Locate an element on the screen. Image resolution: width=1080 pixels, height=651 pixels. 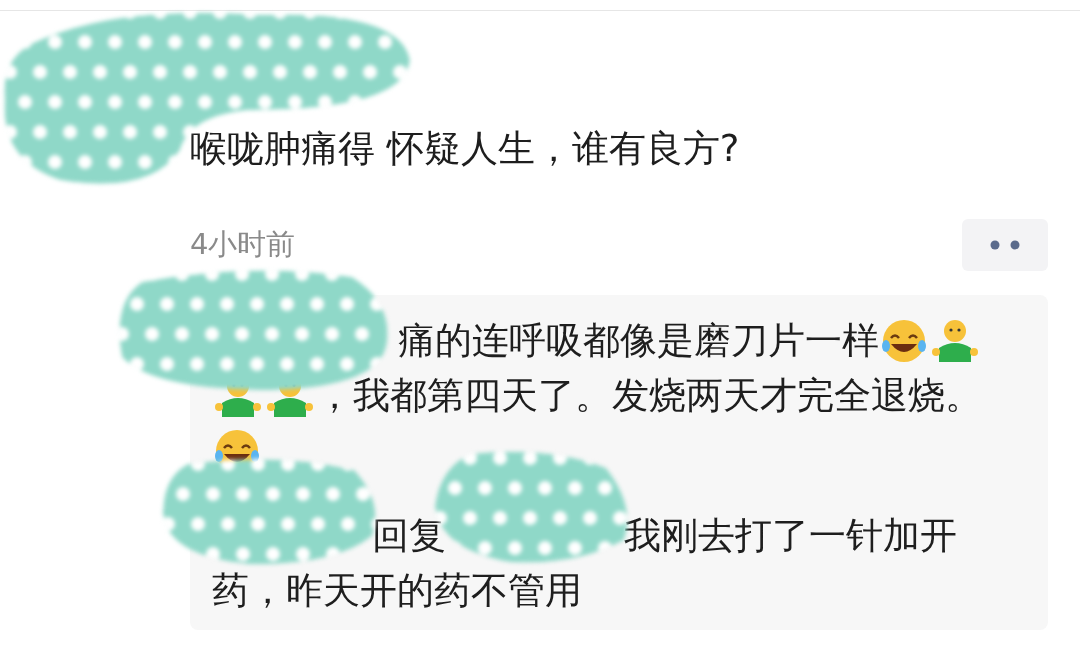
more-icon is located at coordinates (1005, 245).